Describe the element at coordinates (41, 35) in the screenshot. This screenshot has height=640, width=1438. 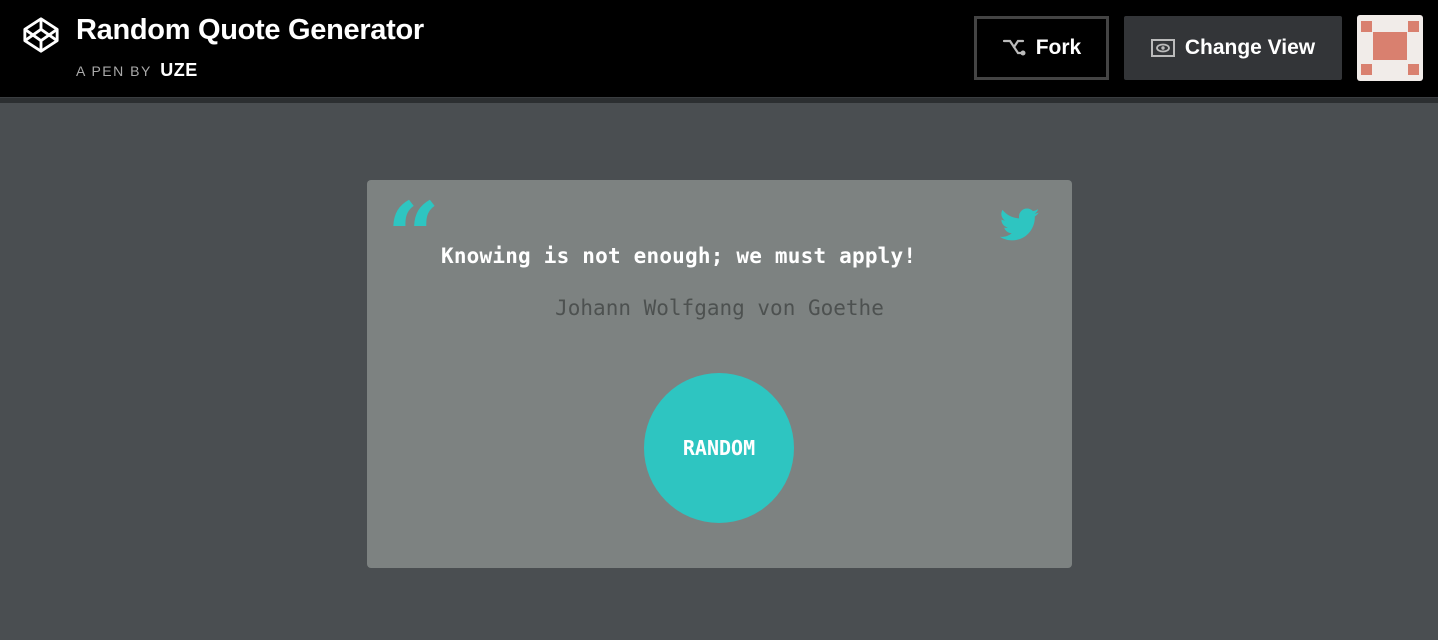
I see `codepen-logo-icon` at that location.